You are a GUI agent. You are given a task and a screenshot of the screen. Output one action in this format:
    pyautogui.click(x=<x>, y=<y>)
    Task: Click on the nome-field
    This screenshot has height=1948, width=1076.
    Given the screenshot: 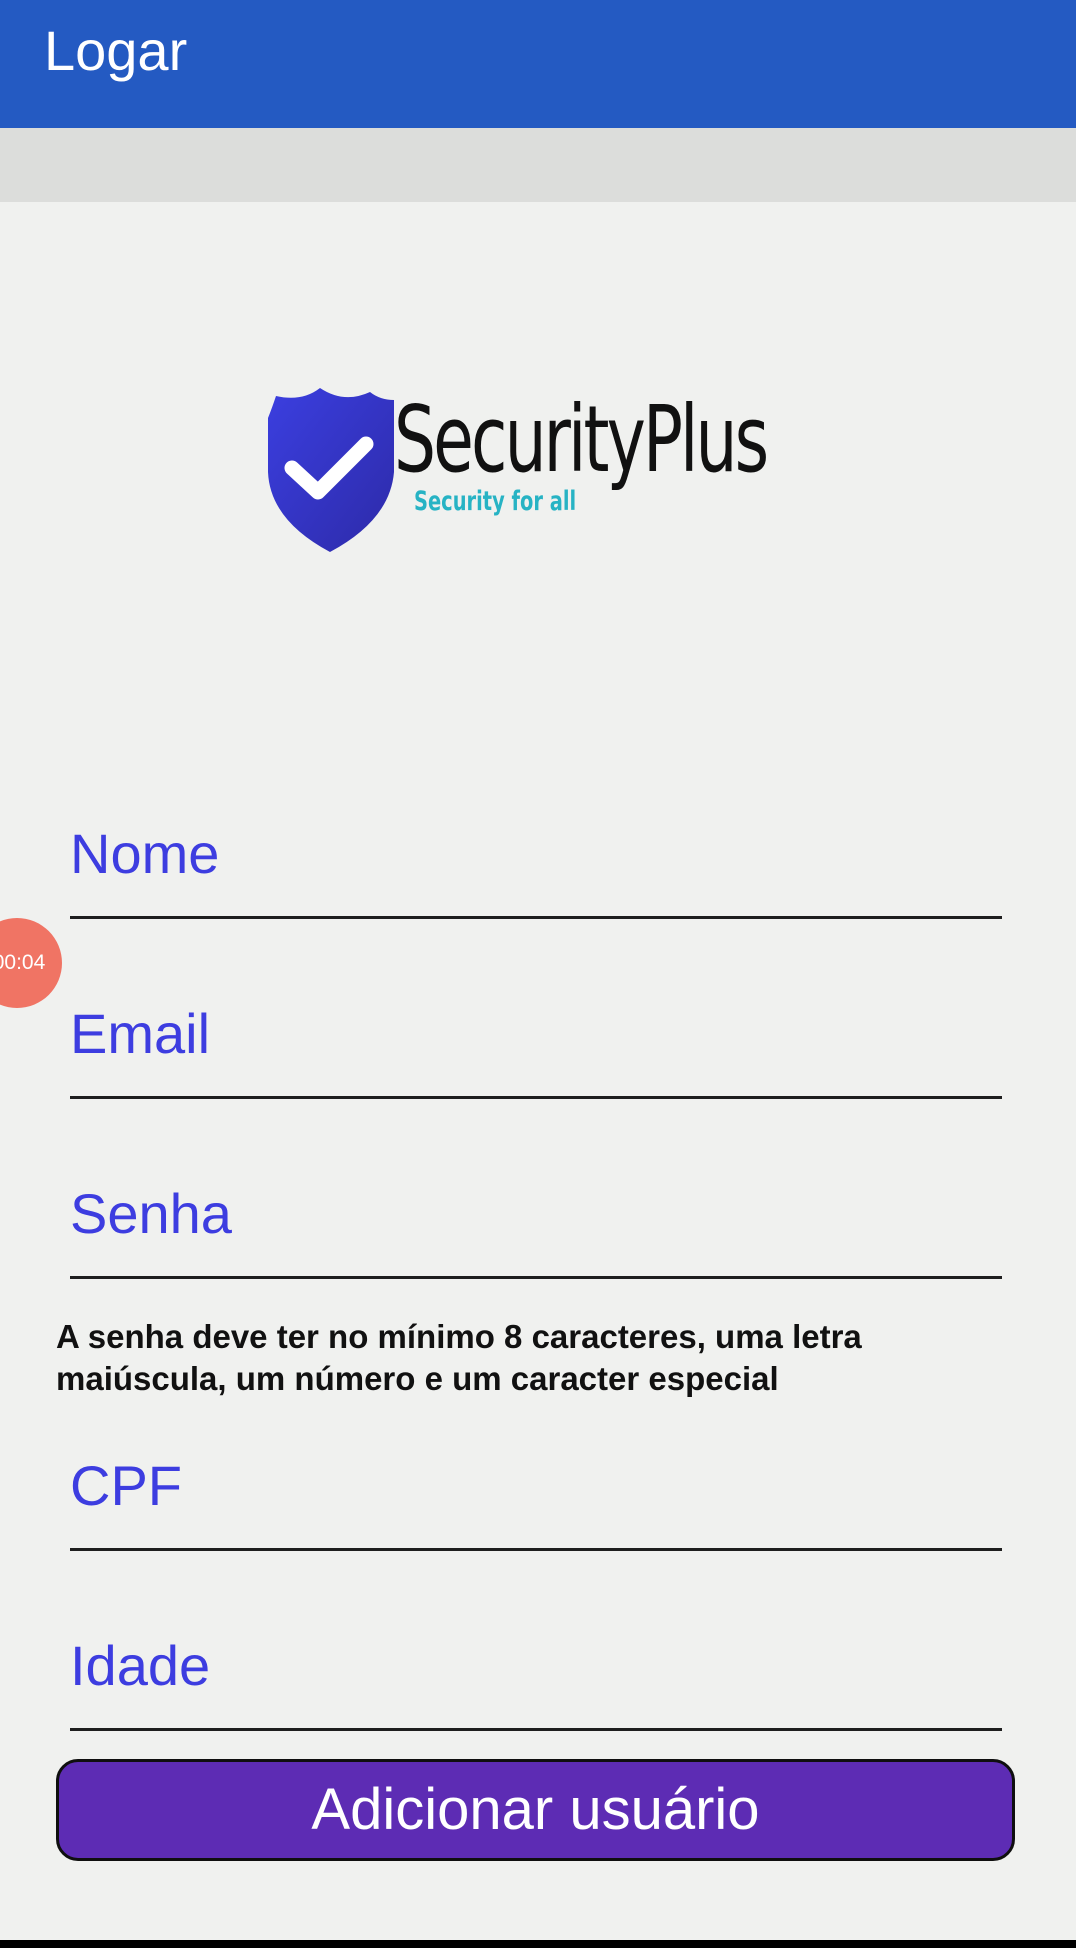 What is the action you would take?
    pyautogui.click(x=536, y=870)
    